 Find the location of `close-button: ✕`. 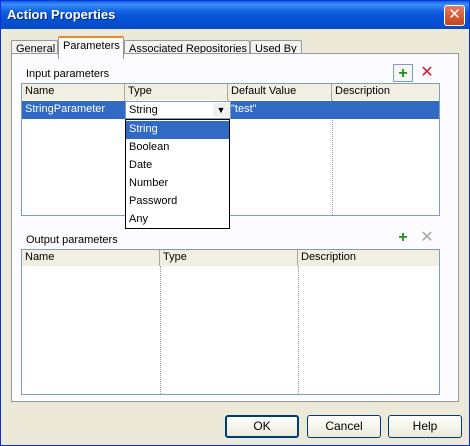

close-button: ✕ is located at coordinates (454, 15).